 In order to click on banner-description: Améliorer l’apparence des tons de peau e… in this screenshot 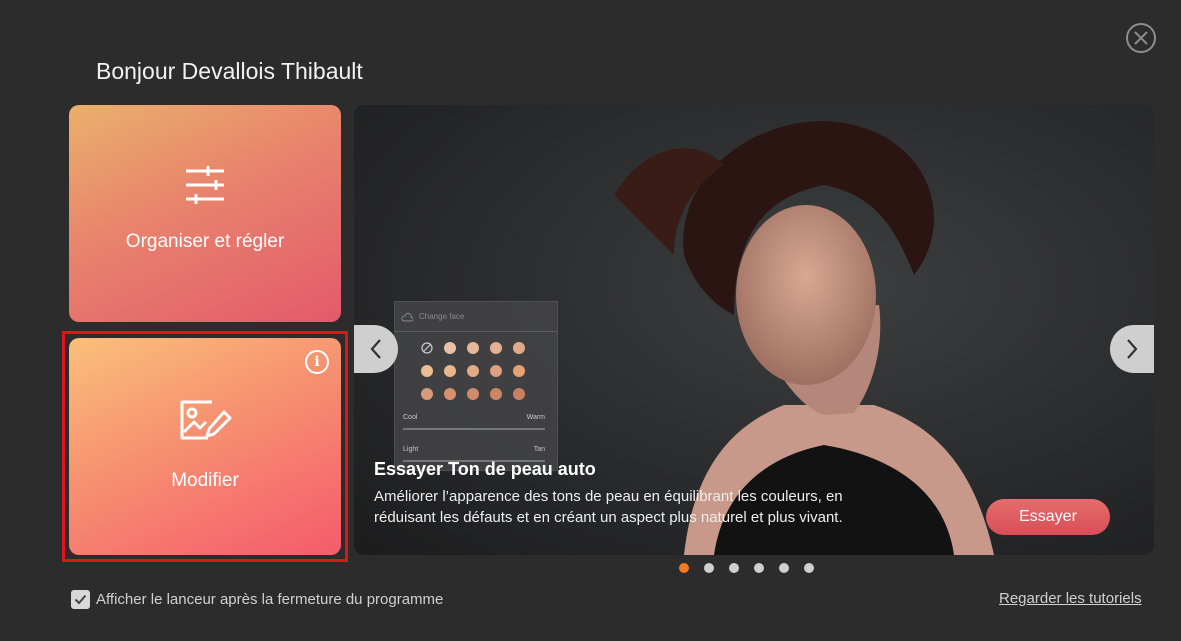, I will do `click(608, 507)`.